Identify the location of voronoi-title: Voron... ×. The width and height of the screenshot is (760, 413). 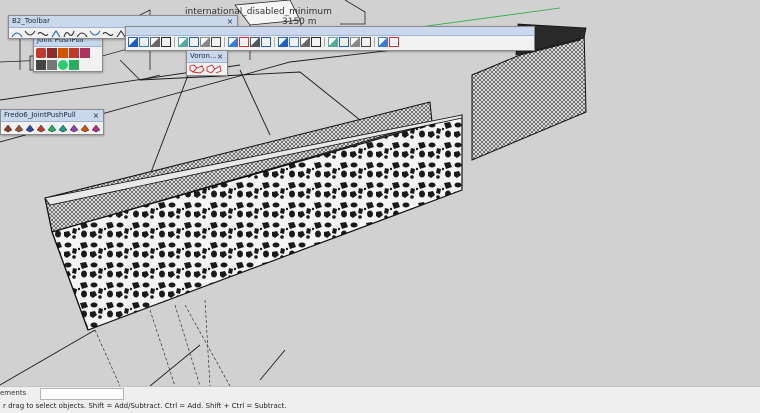
(207, 57).